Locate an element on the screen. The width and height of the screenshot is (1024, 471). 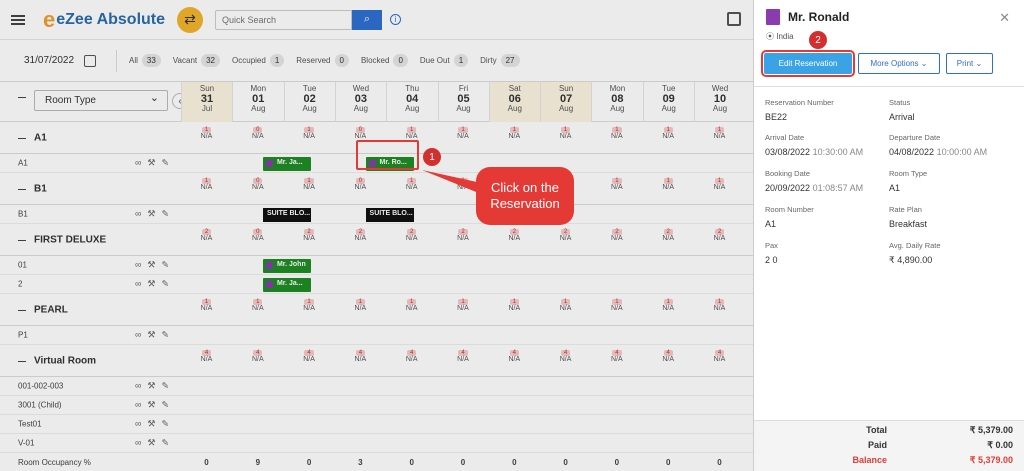
shuffle-icon: ⇄ is located at coordinates (190, 19).